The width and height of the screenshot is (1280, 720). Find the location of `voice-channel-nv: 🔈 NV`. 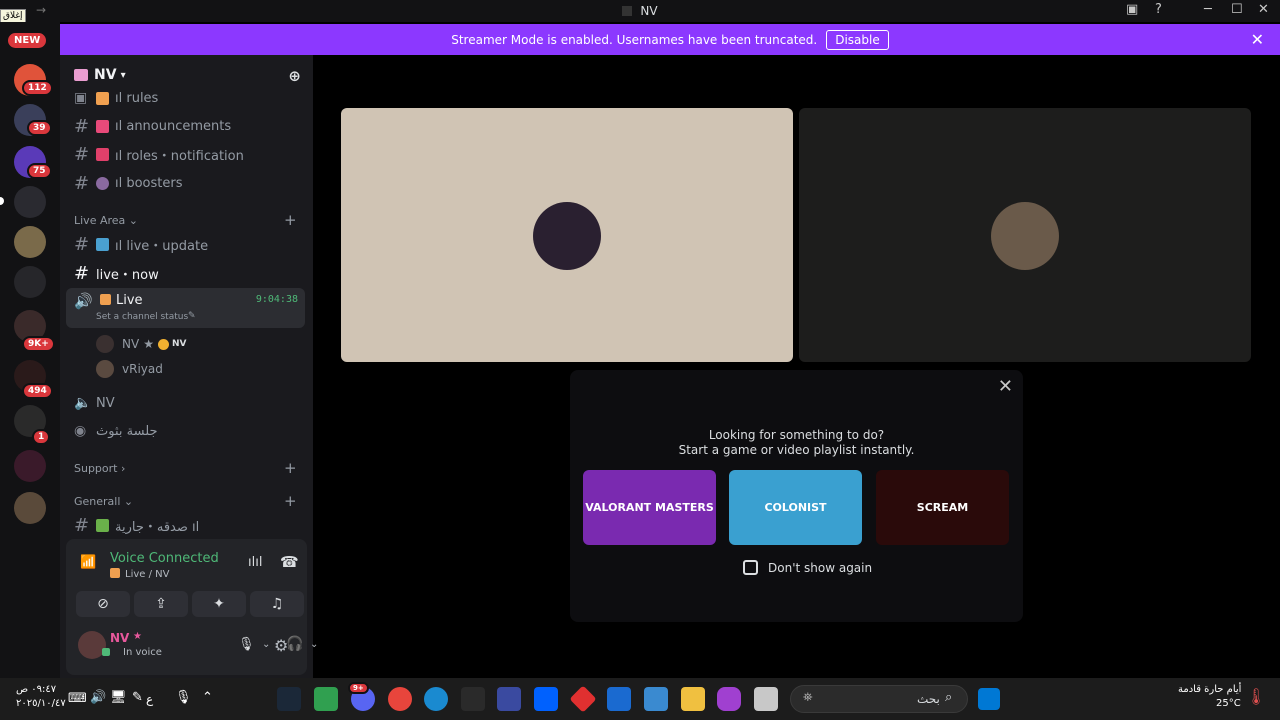

voice-channel-nv: 🔈 NV is located at coordinates (186, 403).